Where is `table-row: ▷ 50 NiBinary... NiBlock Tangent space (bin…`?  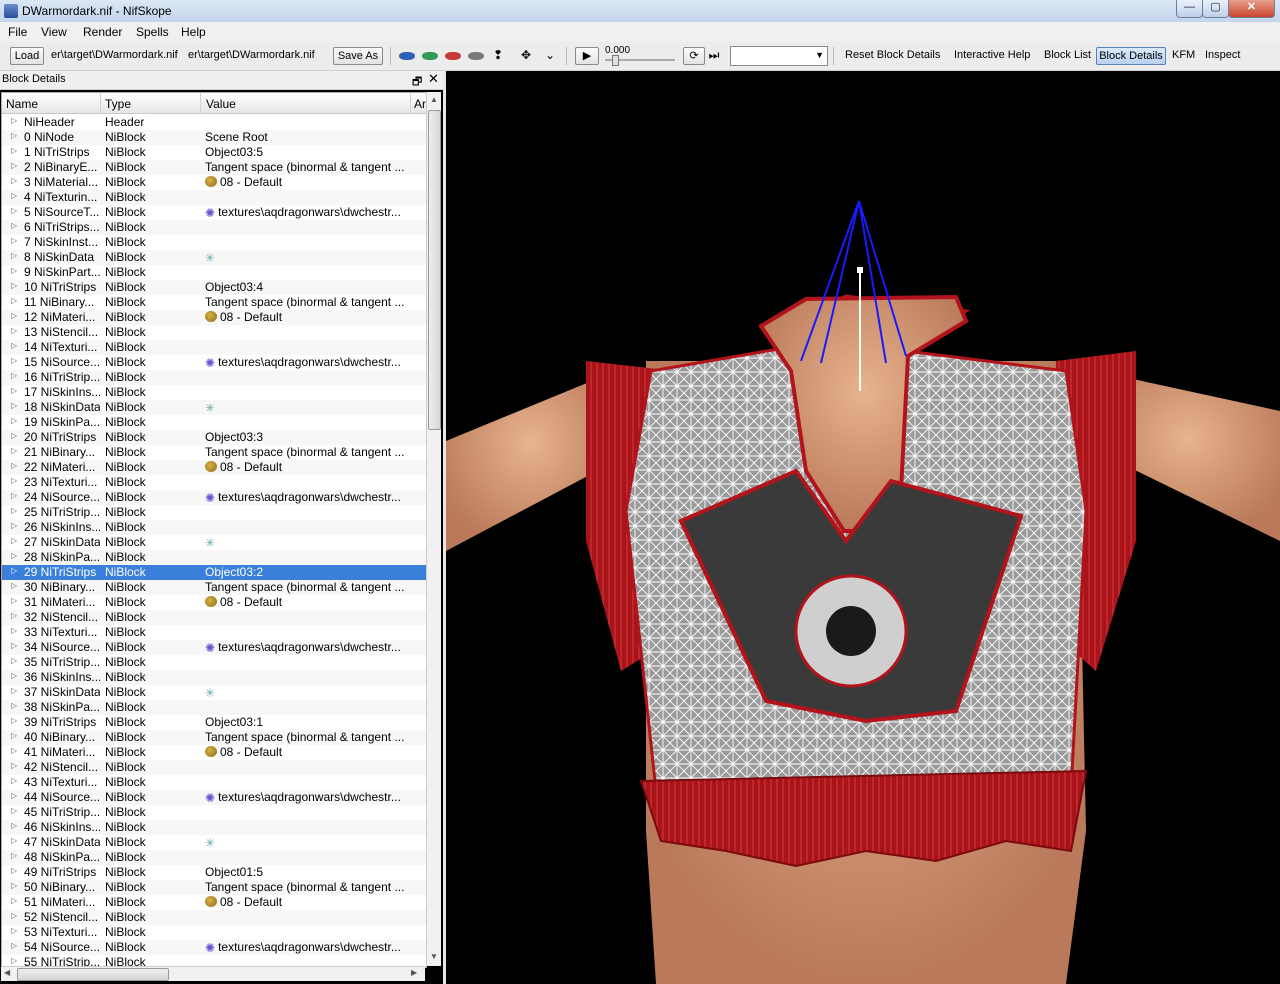 table-row: ▷ 50 NiBinary... NiBlock Tangent space (bin… is located at coordinates (214, 887).